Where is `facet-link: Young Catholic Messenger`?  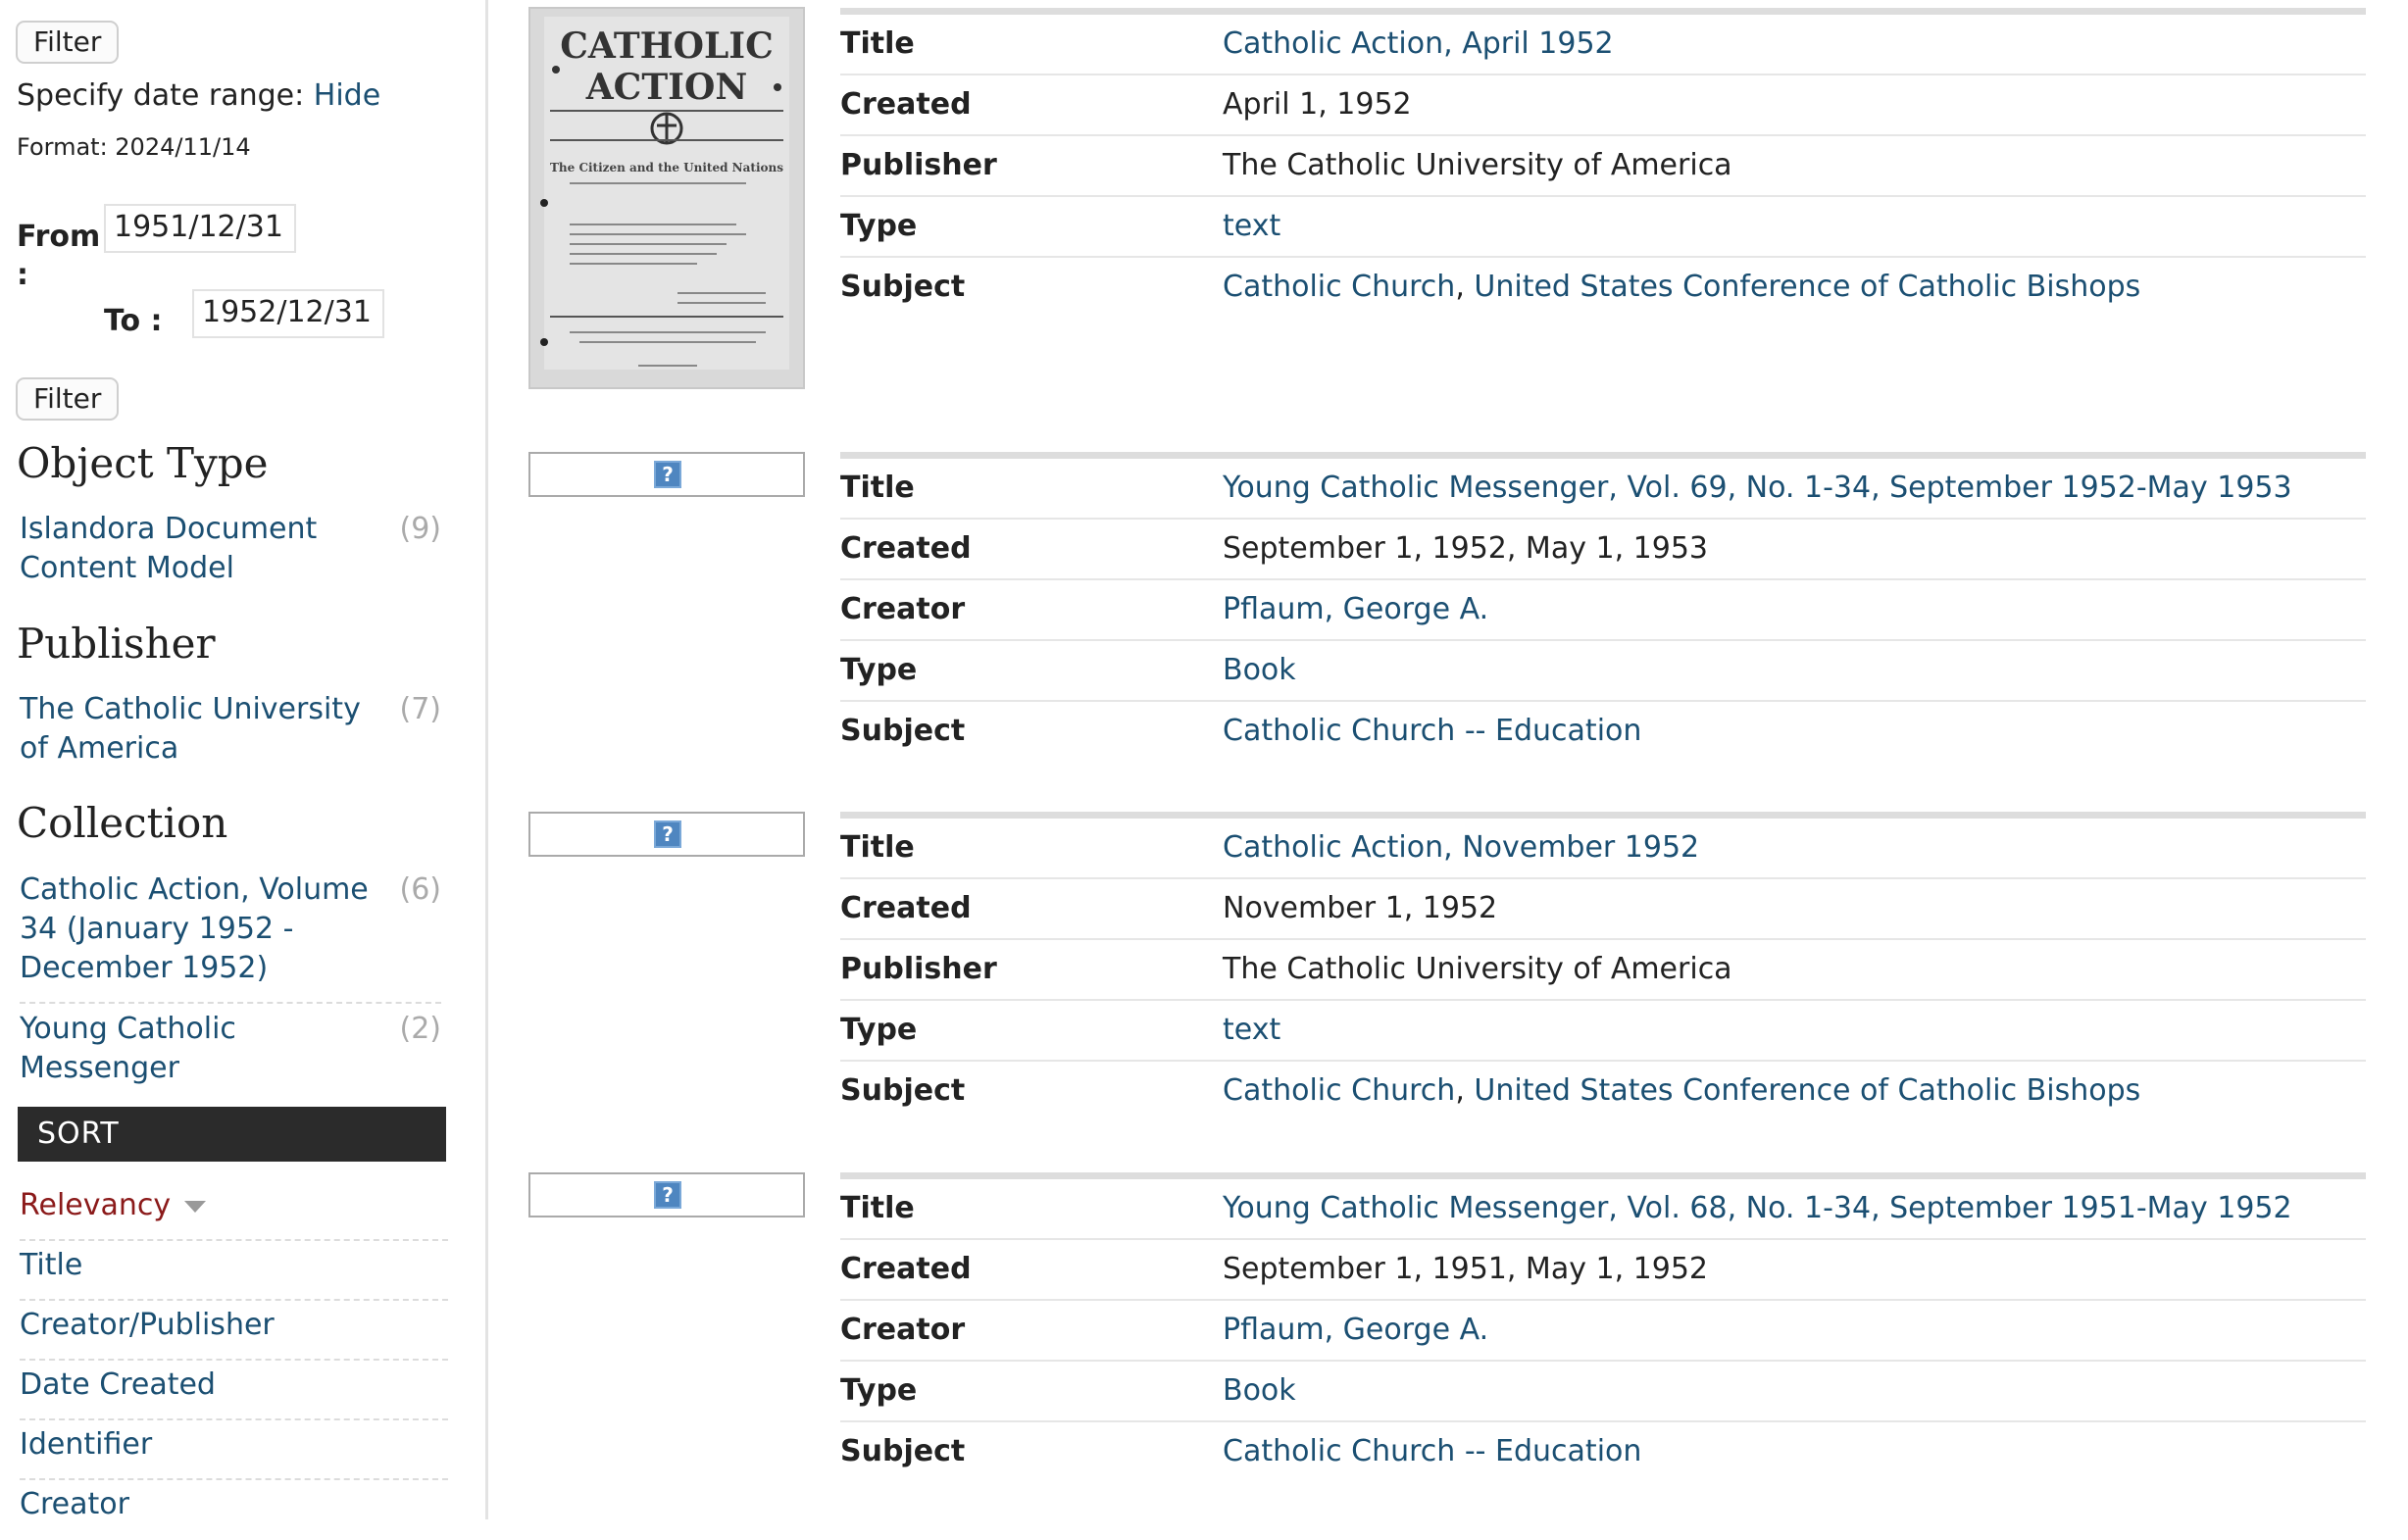 facet-link: Young Catholic Messenger is located at coordinates (142, 1049).